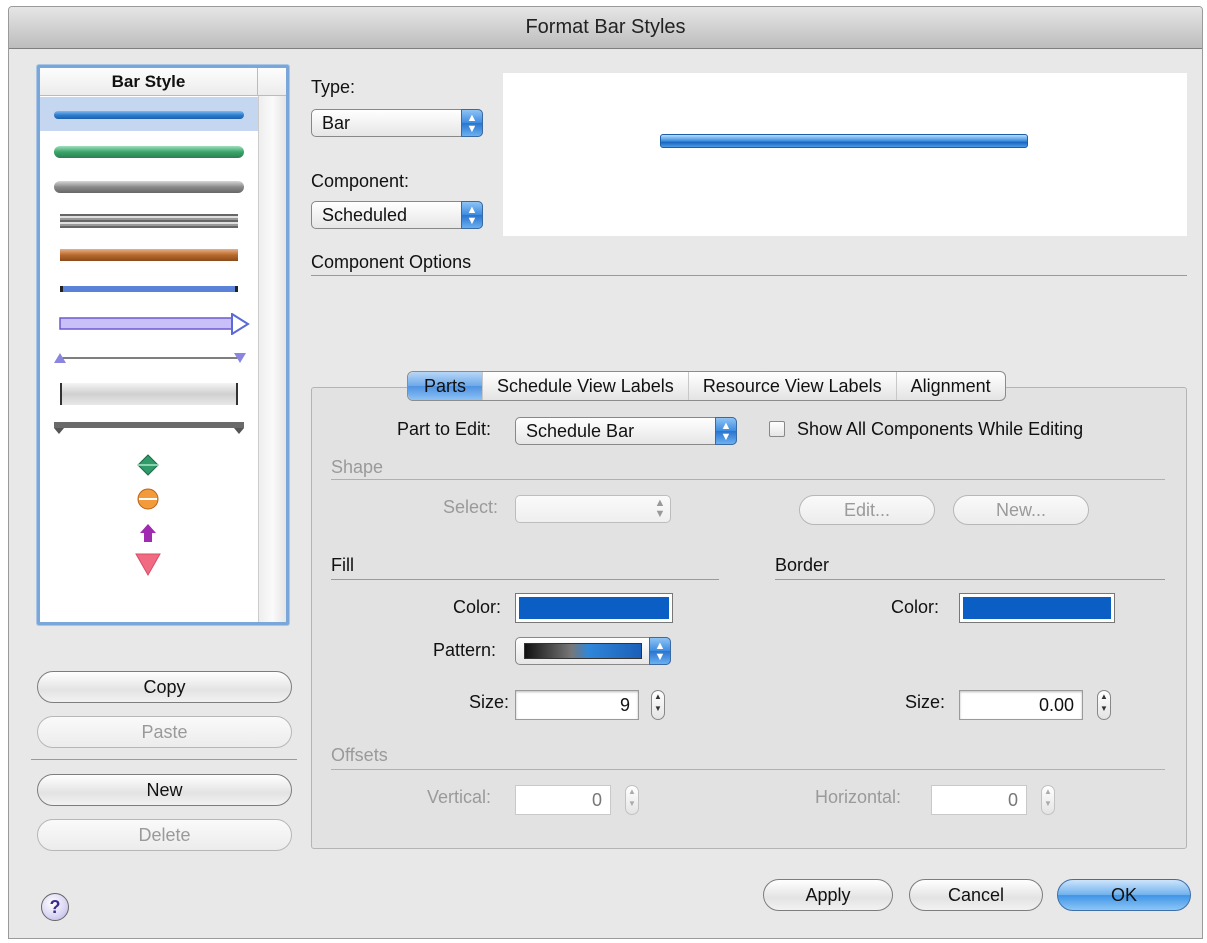  Describe the element at coordinates (748, 479) in the screenshot. I see `shape-divider` at that location.